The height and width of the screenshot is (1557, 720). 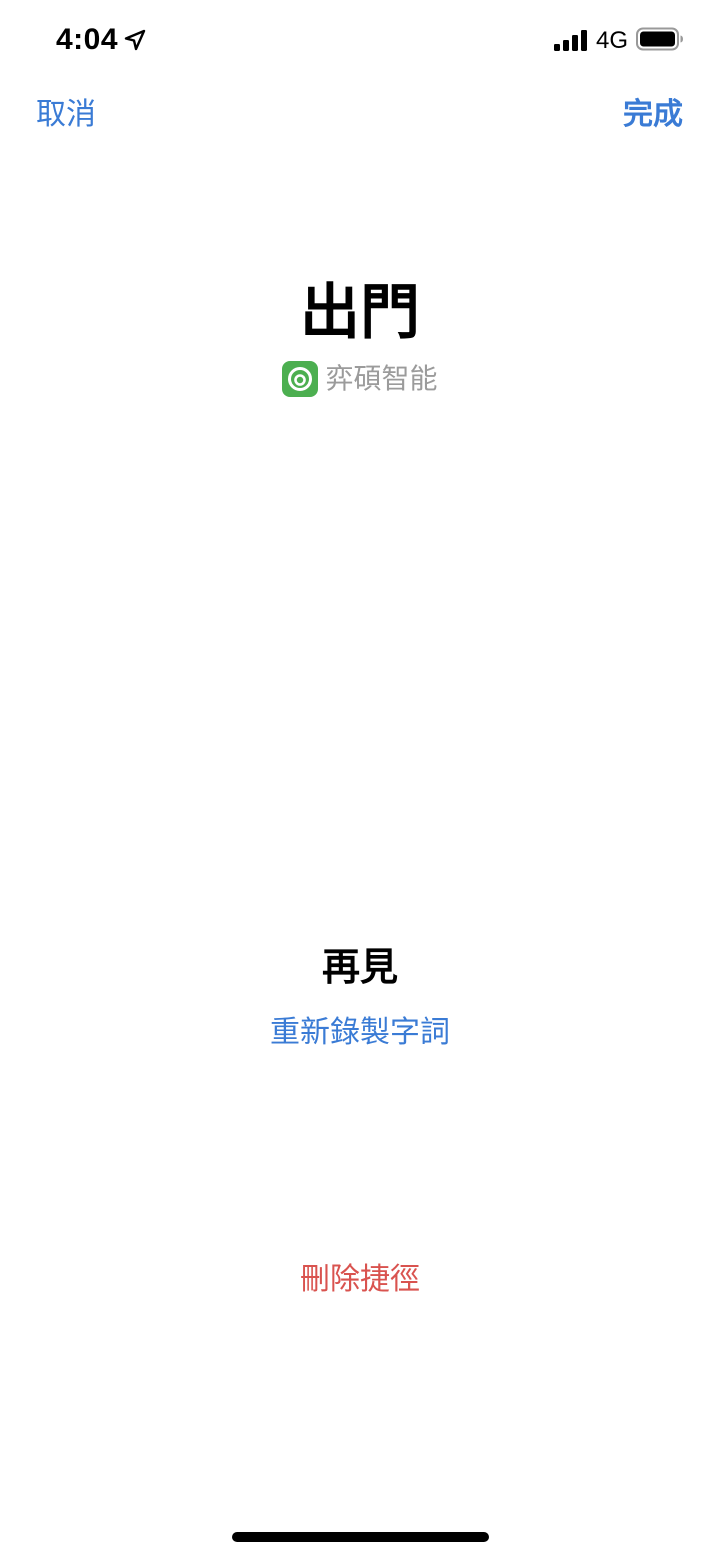 I want to click on shortcut-title: 出門, so click(x=360, y=313).